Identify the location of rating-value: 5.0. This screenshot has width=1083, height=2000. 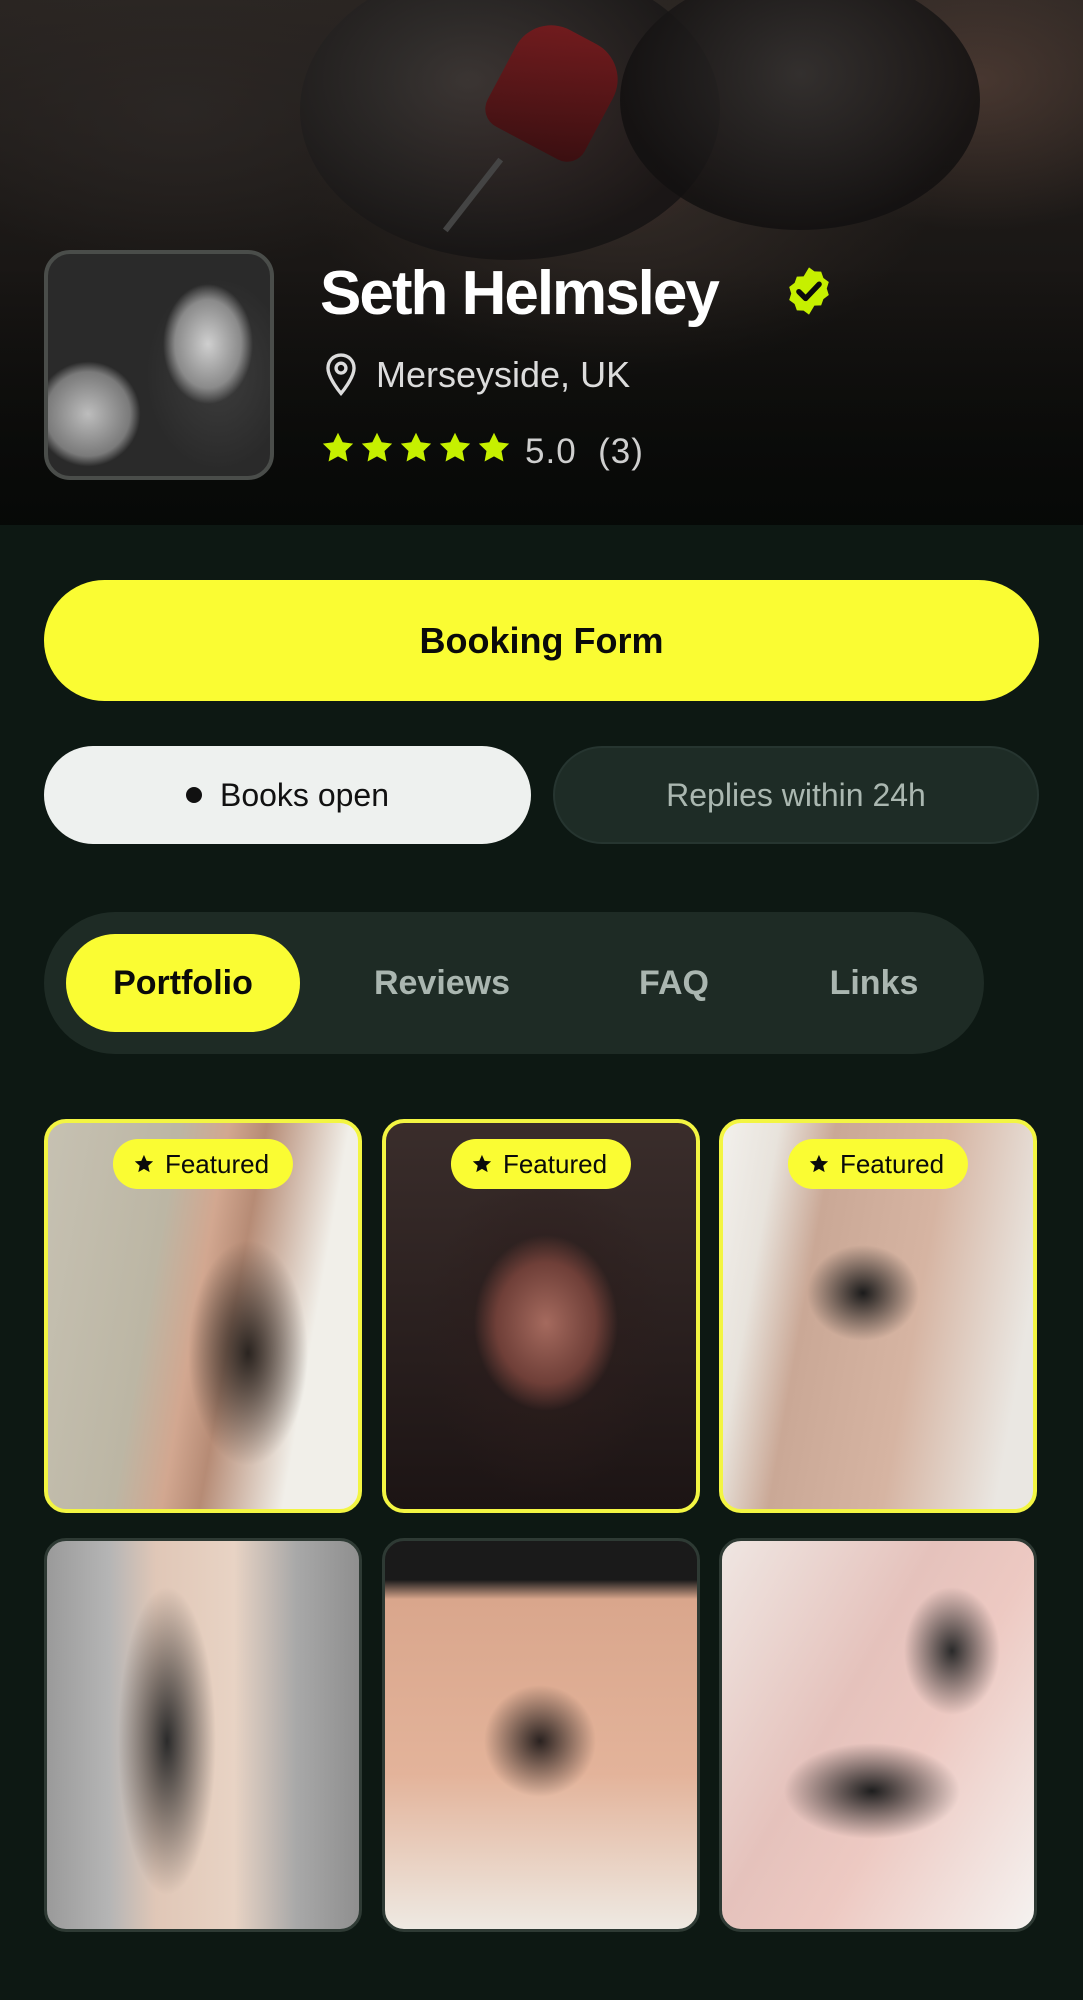
(551, 451).